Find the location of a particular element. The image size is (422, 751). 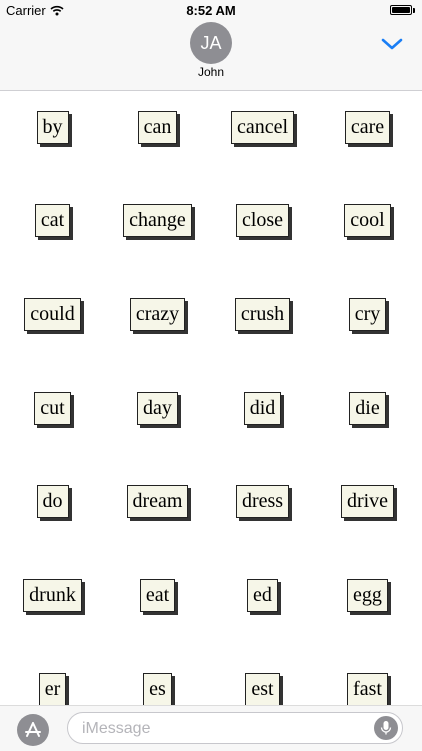

sticker-cell: est is located at coordinates (262, 689).